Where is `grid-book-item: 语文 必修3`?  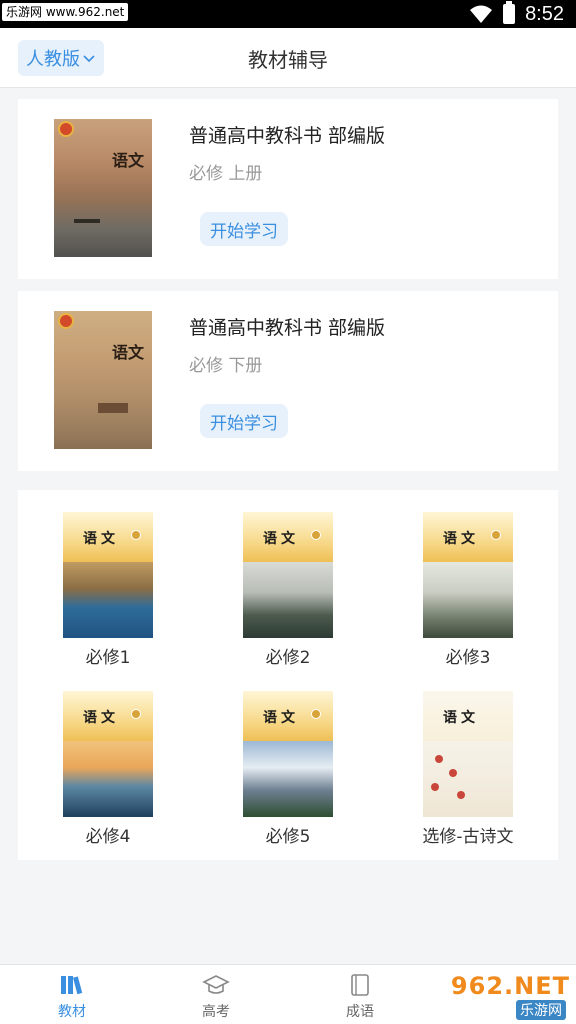
grid-book-item: 语文 必修3 is located at coordinates (468, 592).